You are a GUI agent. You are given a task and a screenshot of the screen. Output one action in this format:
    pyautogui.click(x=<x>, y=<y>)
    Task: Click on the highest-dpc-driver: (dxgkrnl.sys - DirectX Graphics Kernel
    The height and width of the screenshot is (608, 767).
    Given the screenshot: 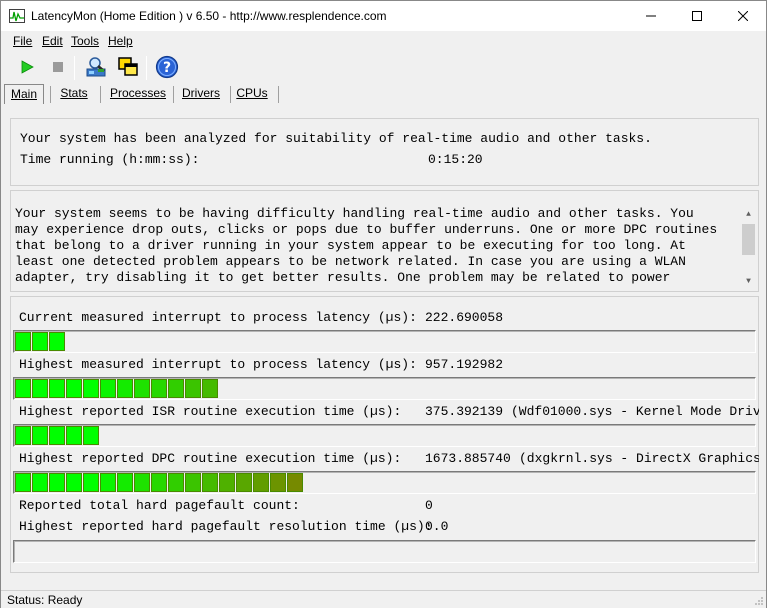 What is the action you would take?
    pyautogui.click(x=639, y=458)
    